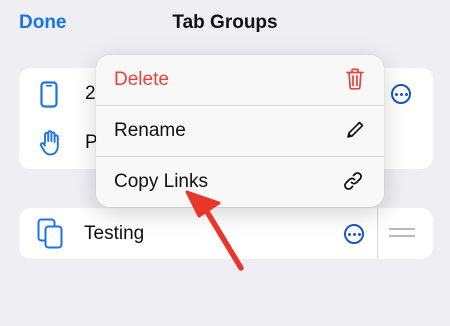 This screenshot has height=326, width=450. I want to click on pencil-icon, so click(355, 129).